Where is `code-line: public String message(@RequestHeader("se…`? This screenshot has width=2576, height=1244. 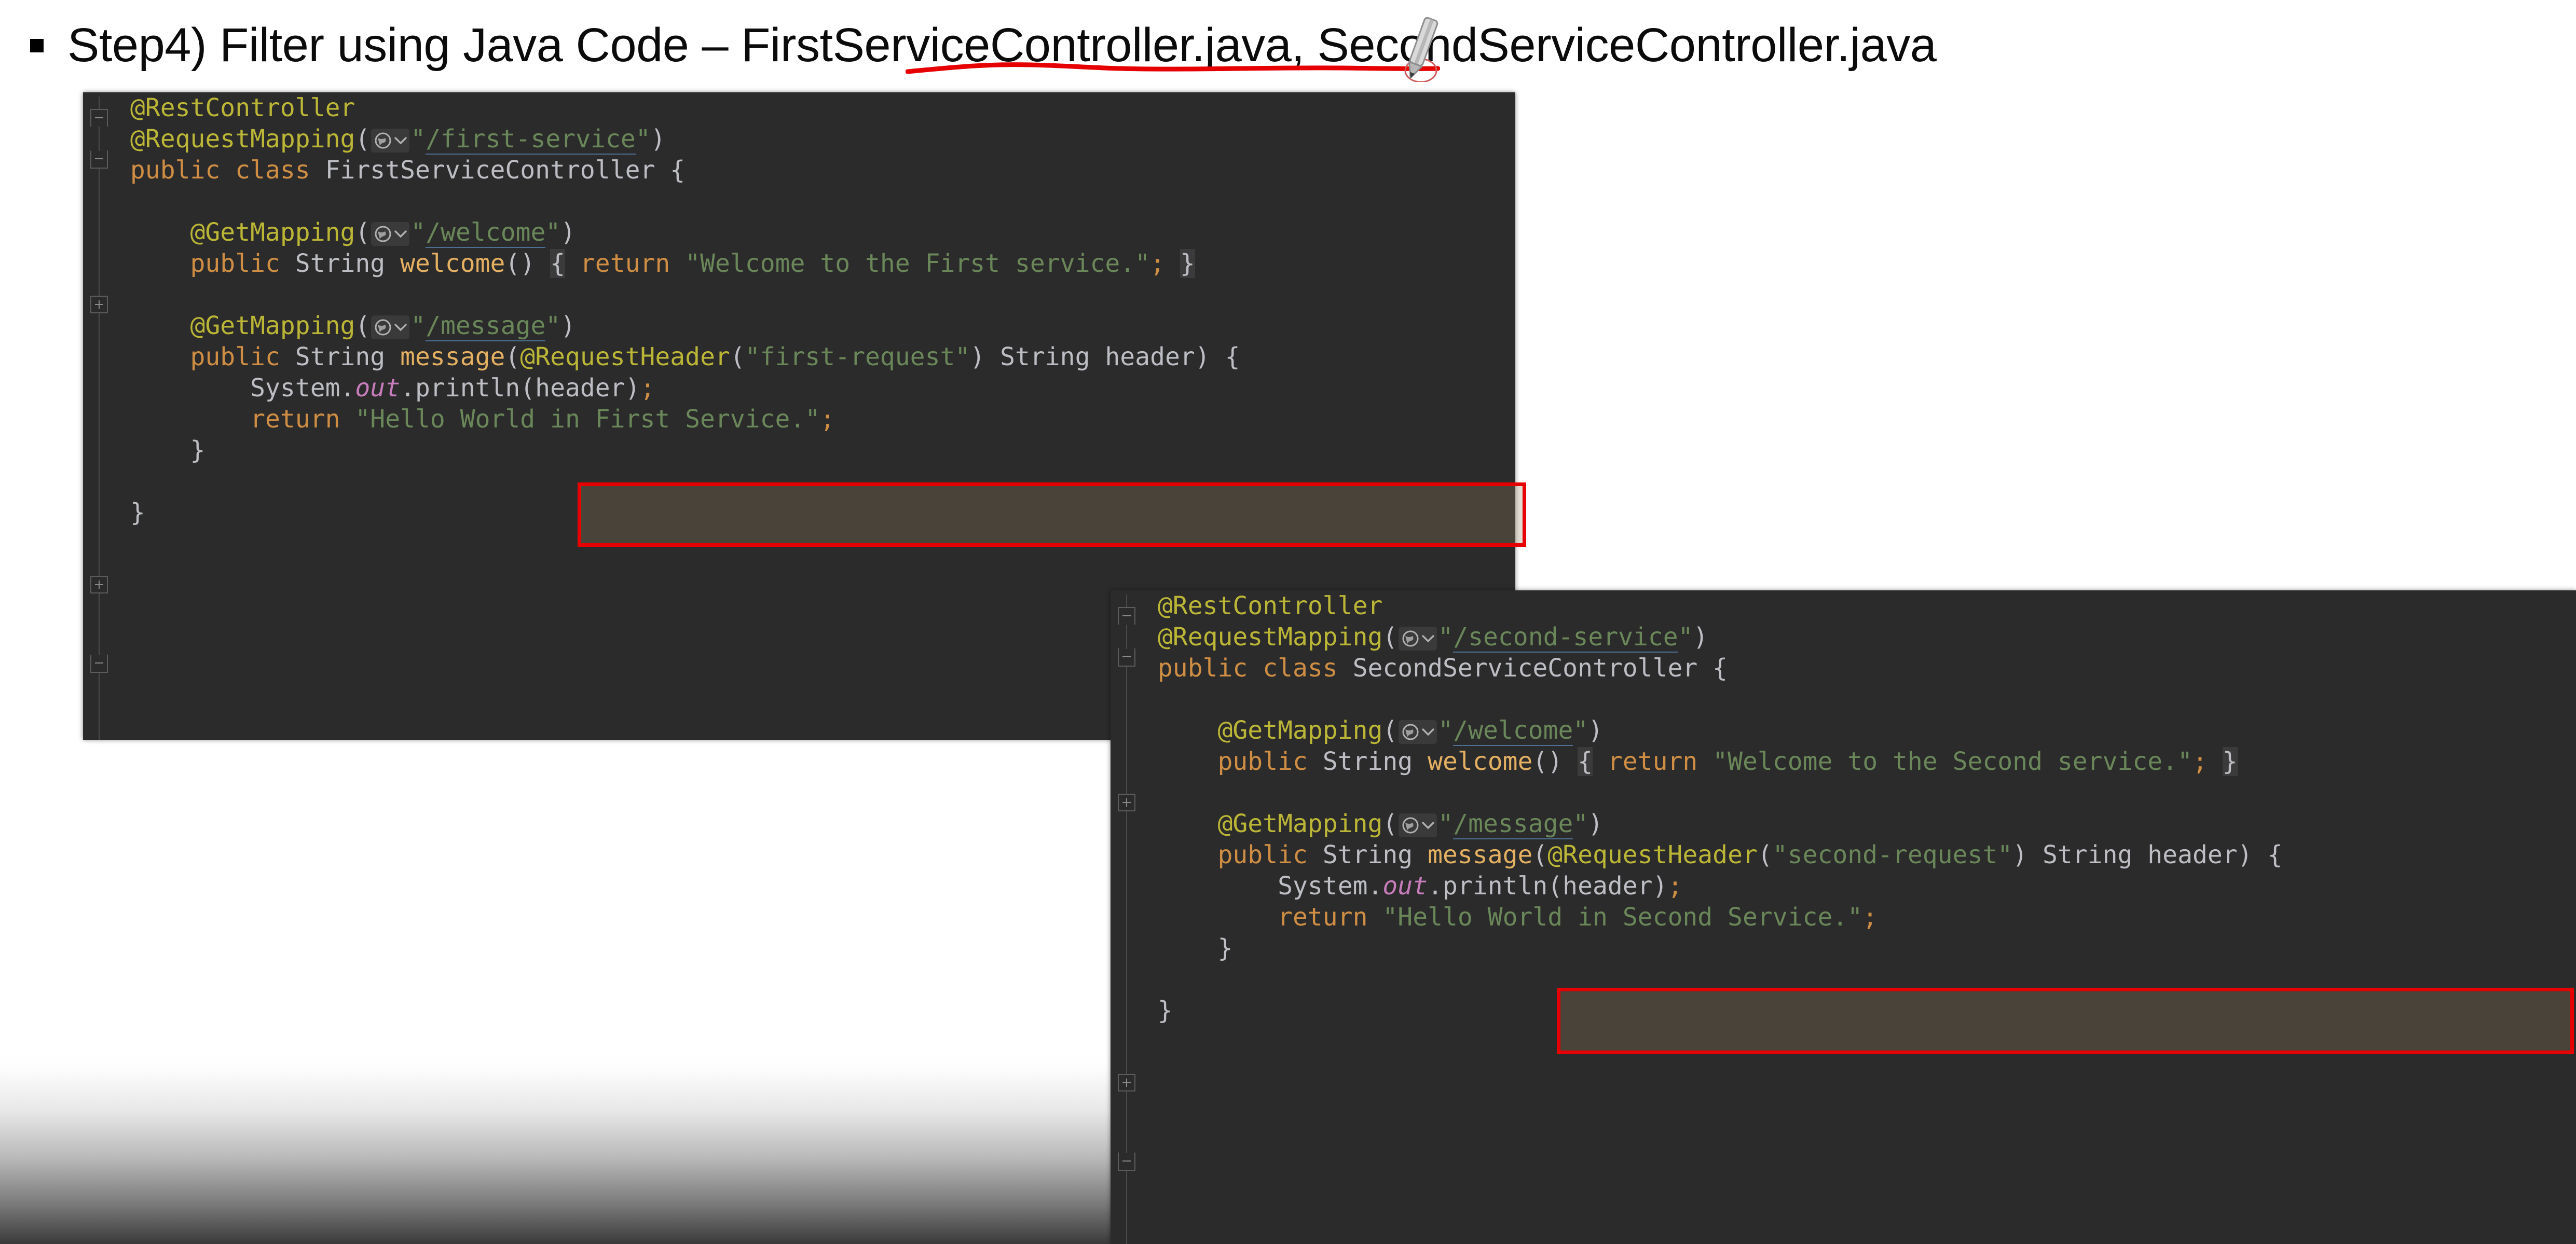
code-line: public String message(@RequestHeader("se… is located at coordinates (1859, 854).